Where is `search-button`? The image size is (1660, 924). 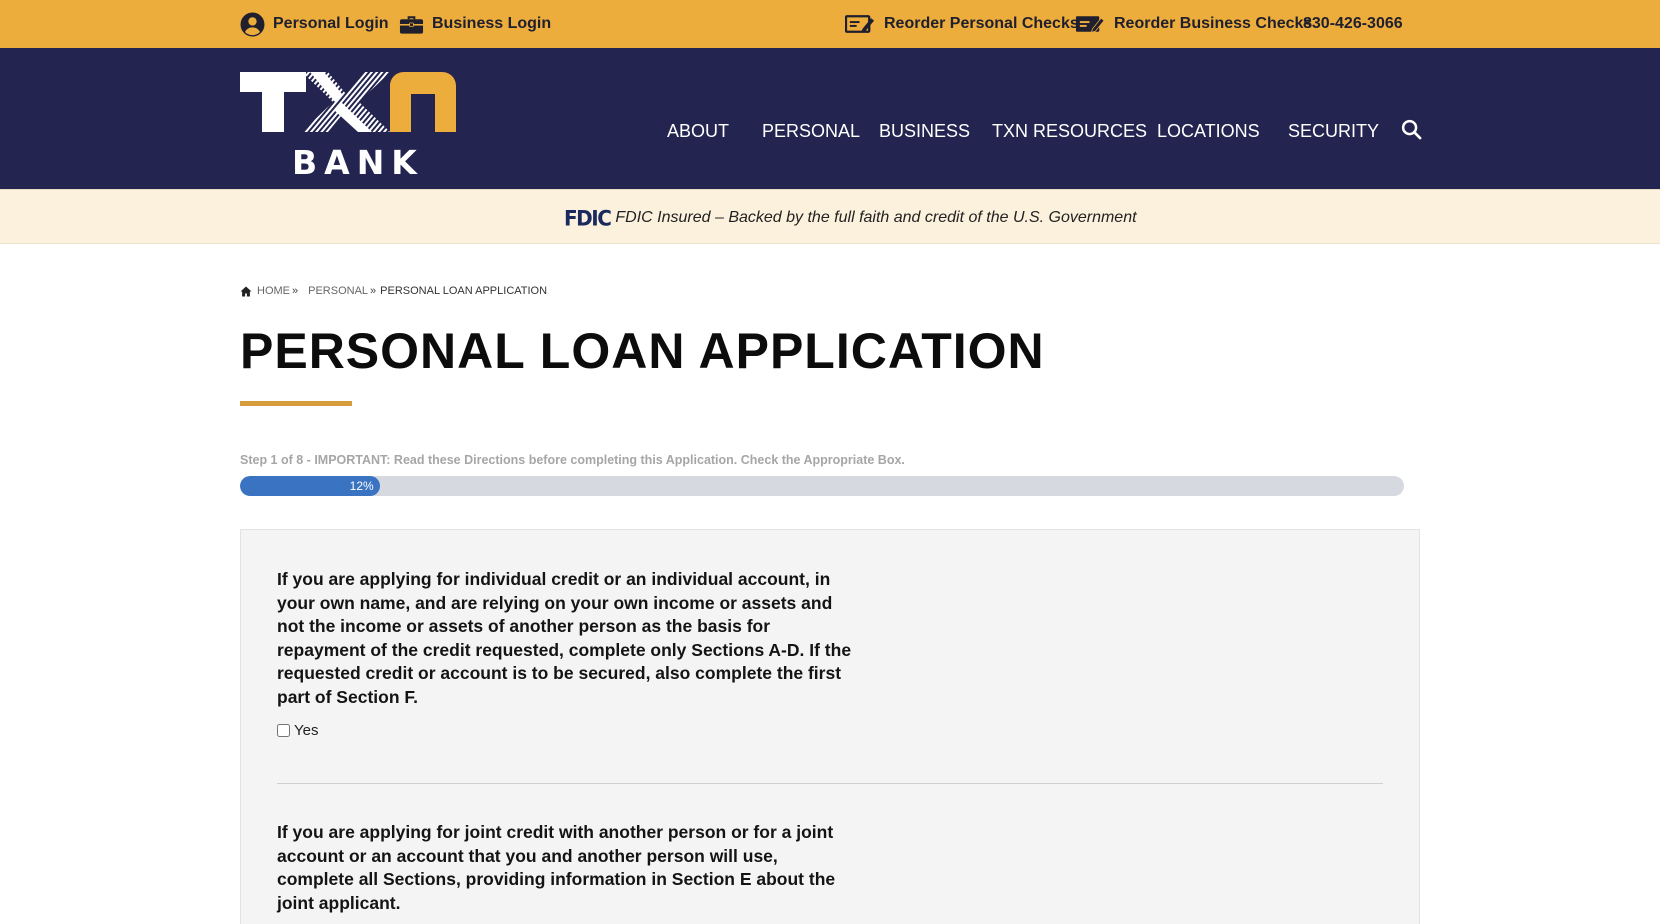
search-button is located at coordinates (1412, 130).